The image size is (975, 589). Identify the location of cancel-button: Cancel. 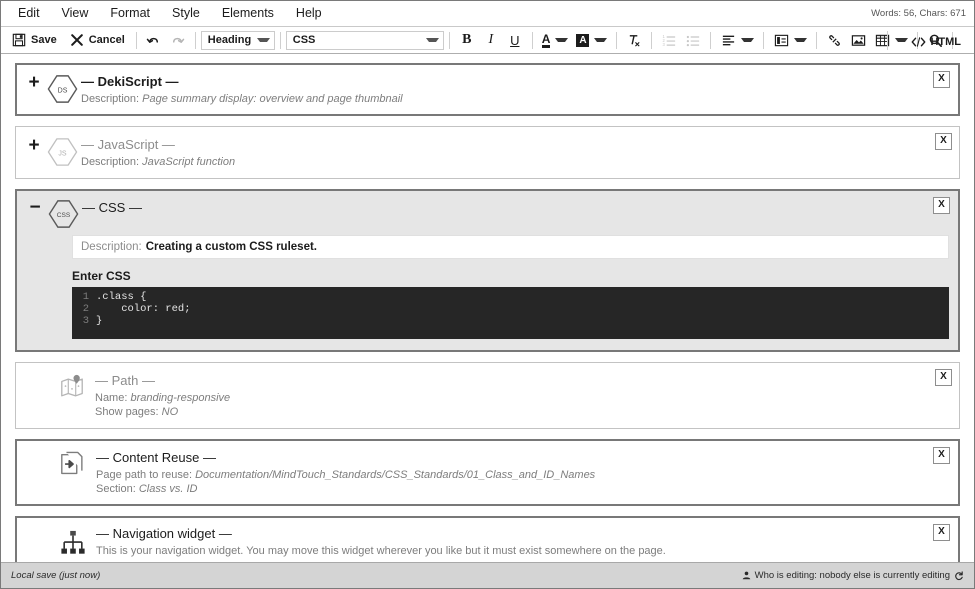
(97, 40).